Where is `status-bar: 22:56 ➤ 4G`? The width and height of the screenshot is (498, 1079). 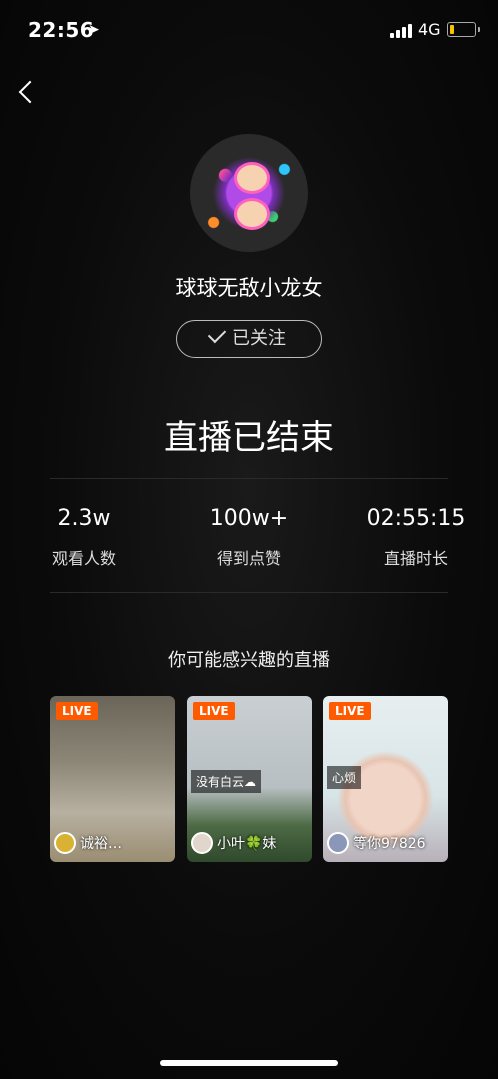 status-bar: 22:56 ➤ 4G is located at coordinates (249, 30).